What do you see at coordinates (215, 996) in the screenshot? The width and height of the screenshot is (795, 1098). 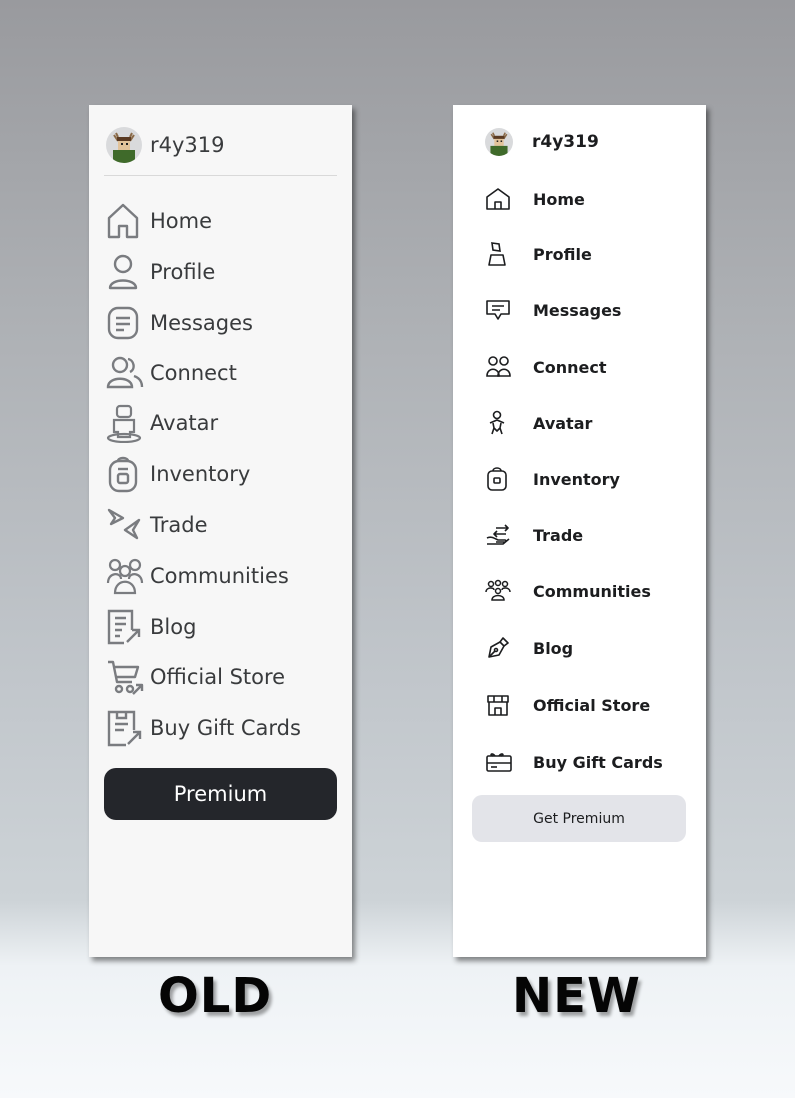 I see `old-caption: OLD` at bounding box center [215, 996].